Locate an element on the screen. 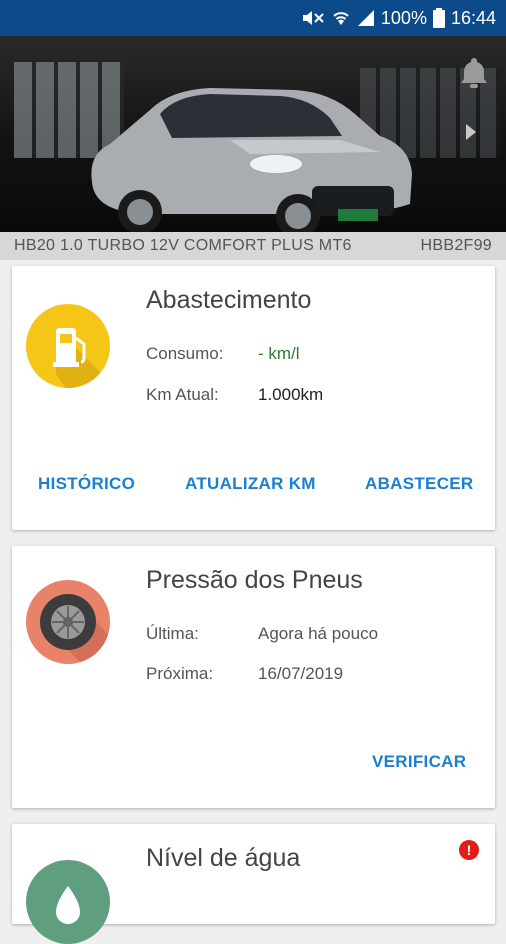  battery-percent: 100% is located at coordinates (403, 17).